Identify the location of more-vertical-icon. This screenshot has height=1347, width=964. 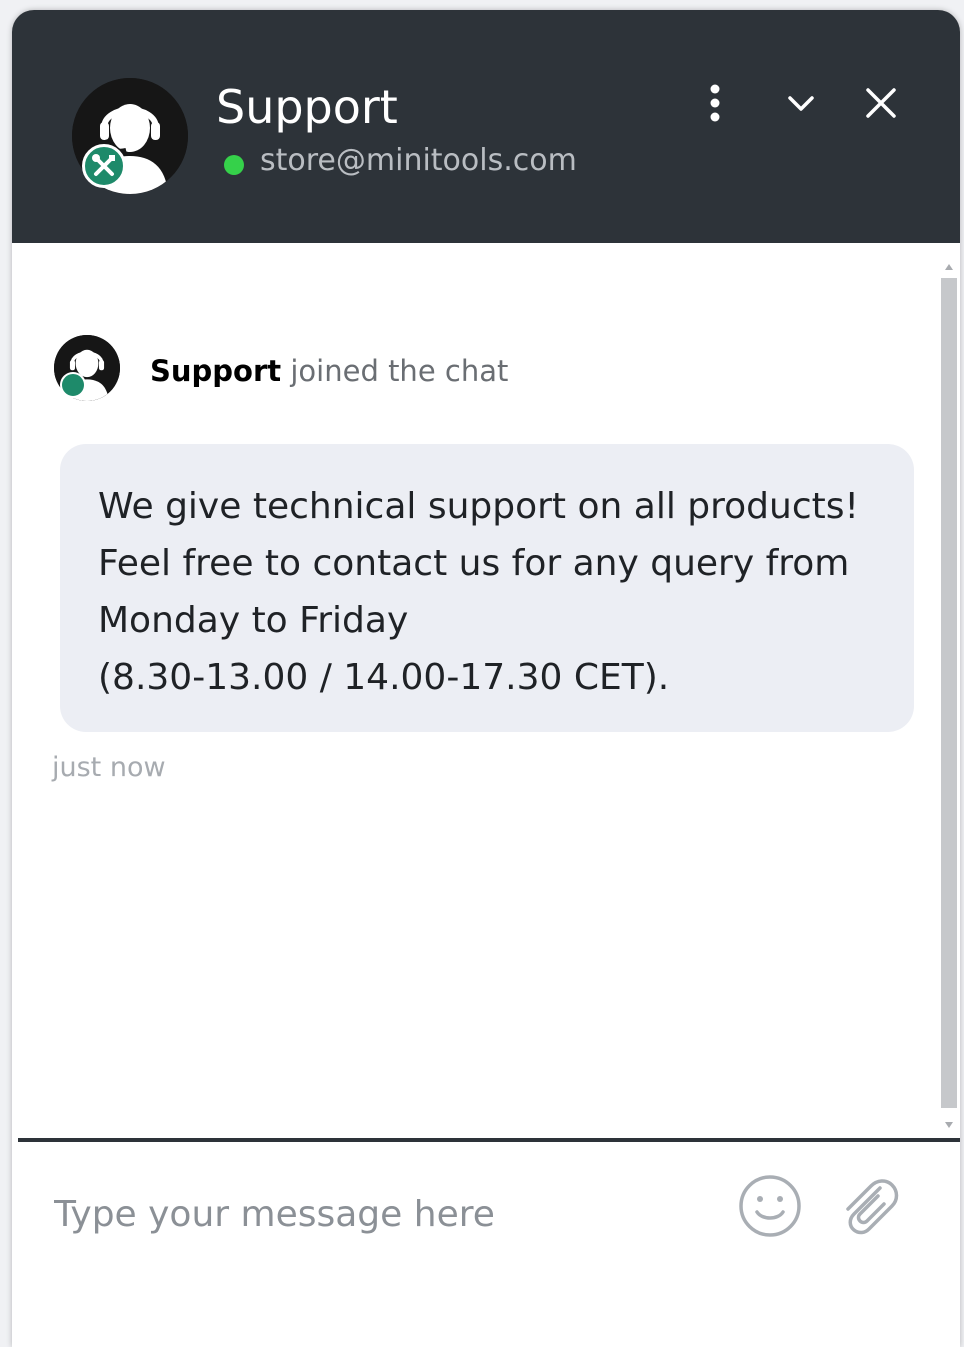
(715, 103).